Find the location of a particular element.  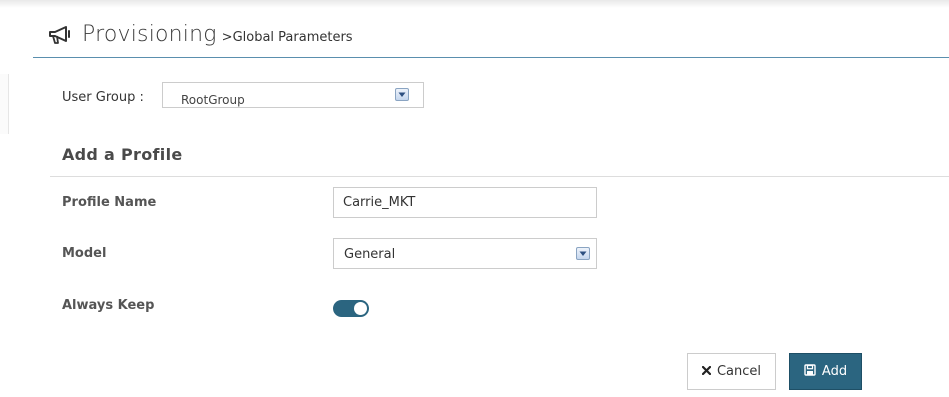

model-select: General is located at coordinates (465, 253).